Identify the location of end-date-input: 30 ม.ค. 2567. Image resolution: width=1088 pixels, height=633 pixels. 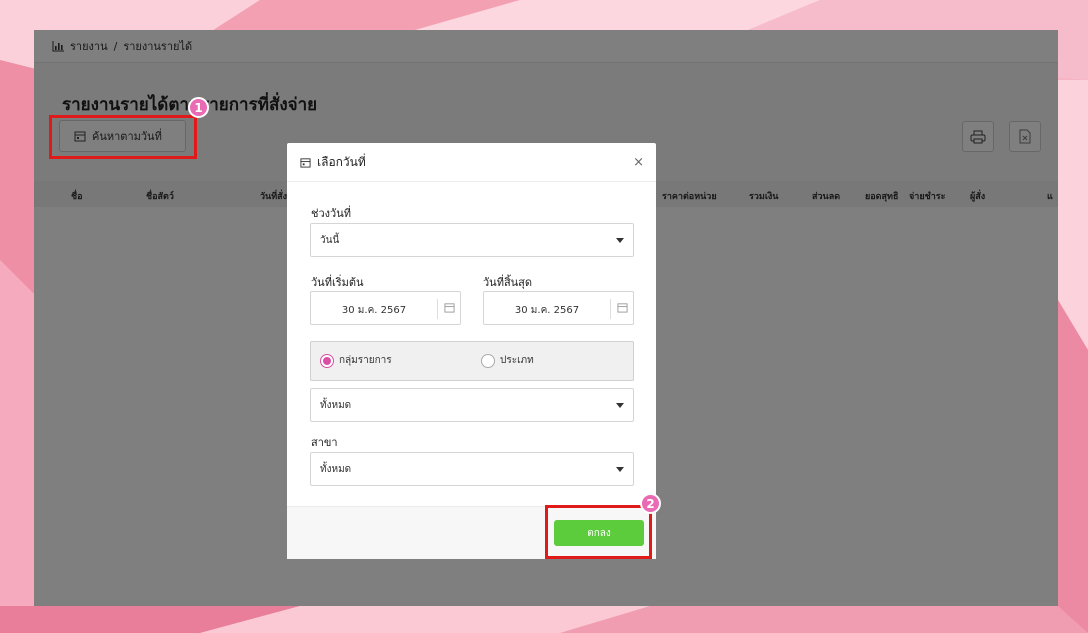
(558, 308).